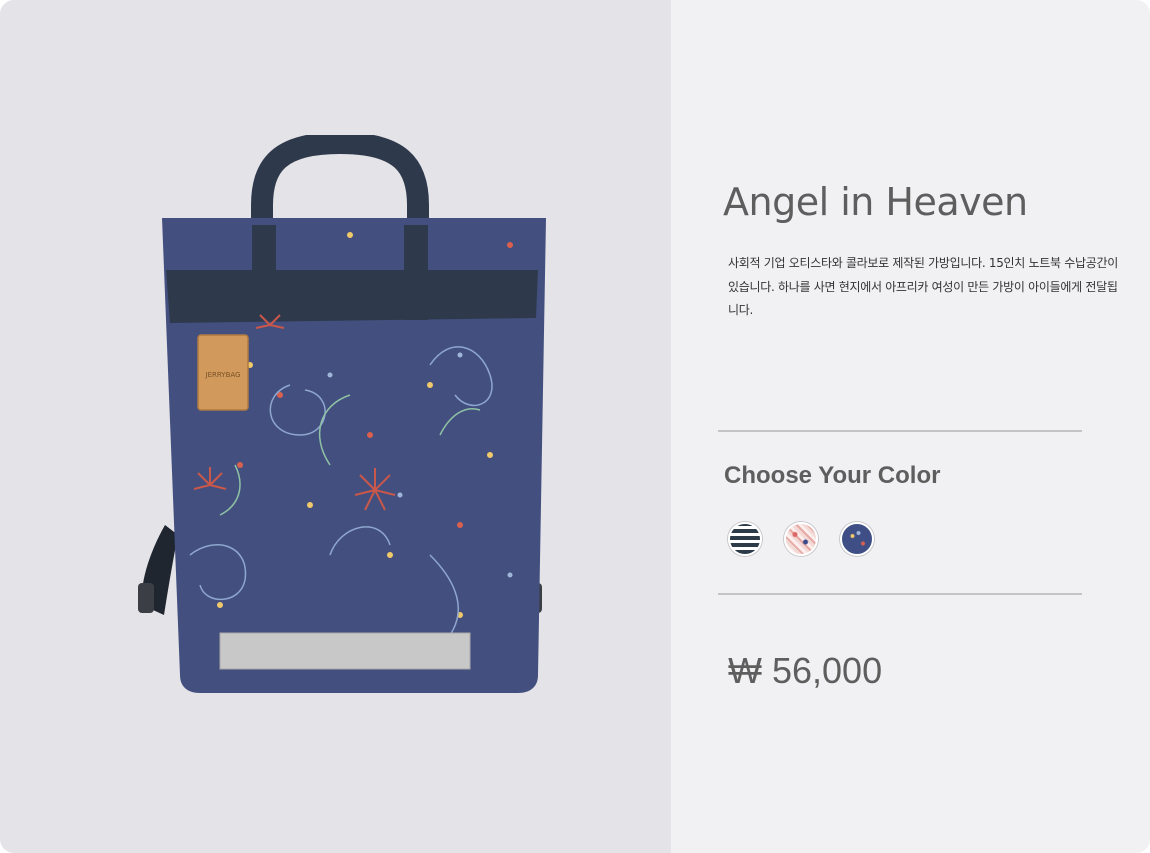 This screenshot has height=853, width=1150. What do you see at coordinates (223, 375) in the screenshot?
I see `brand-patch-label: JERRYBAG` at bounding box center [223, 375].